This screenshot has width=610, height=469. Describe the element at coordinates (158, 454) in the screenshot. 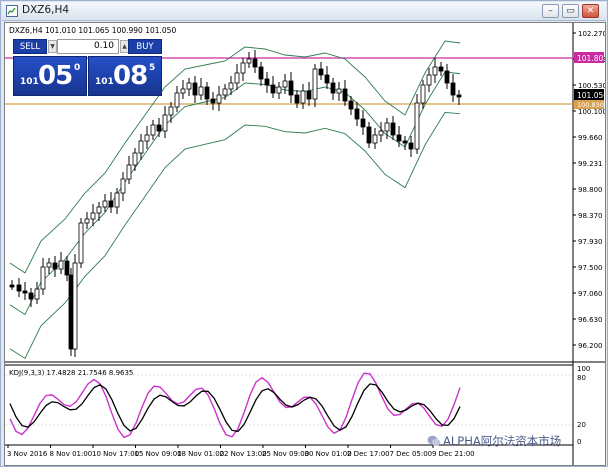

I see `date-tick-label: 15 Nov 09:00` at that location.